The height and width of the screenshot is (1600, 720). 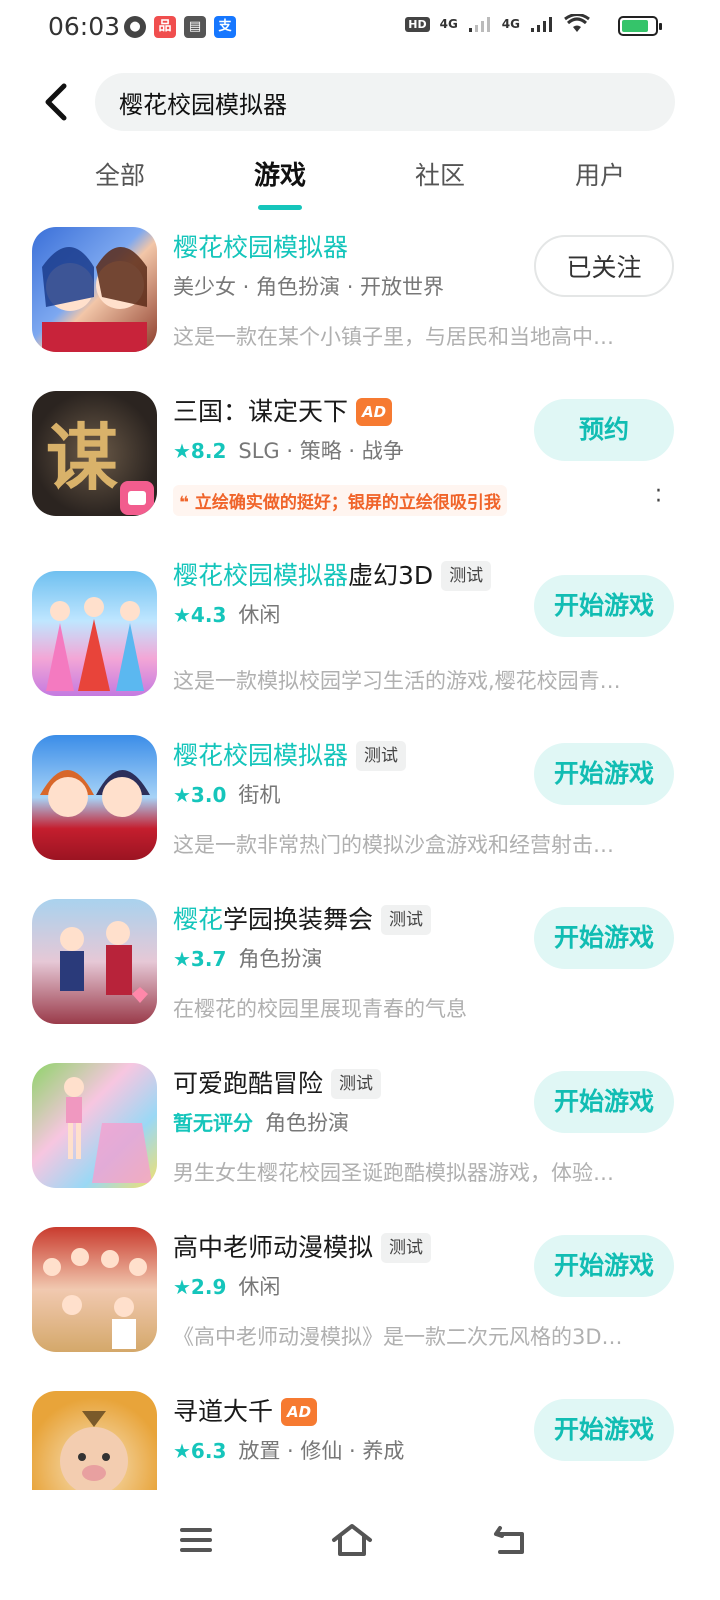 I want to click on title-text: 可爱跑酷冒险, so click(x=248, y=1083).